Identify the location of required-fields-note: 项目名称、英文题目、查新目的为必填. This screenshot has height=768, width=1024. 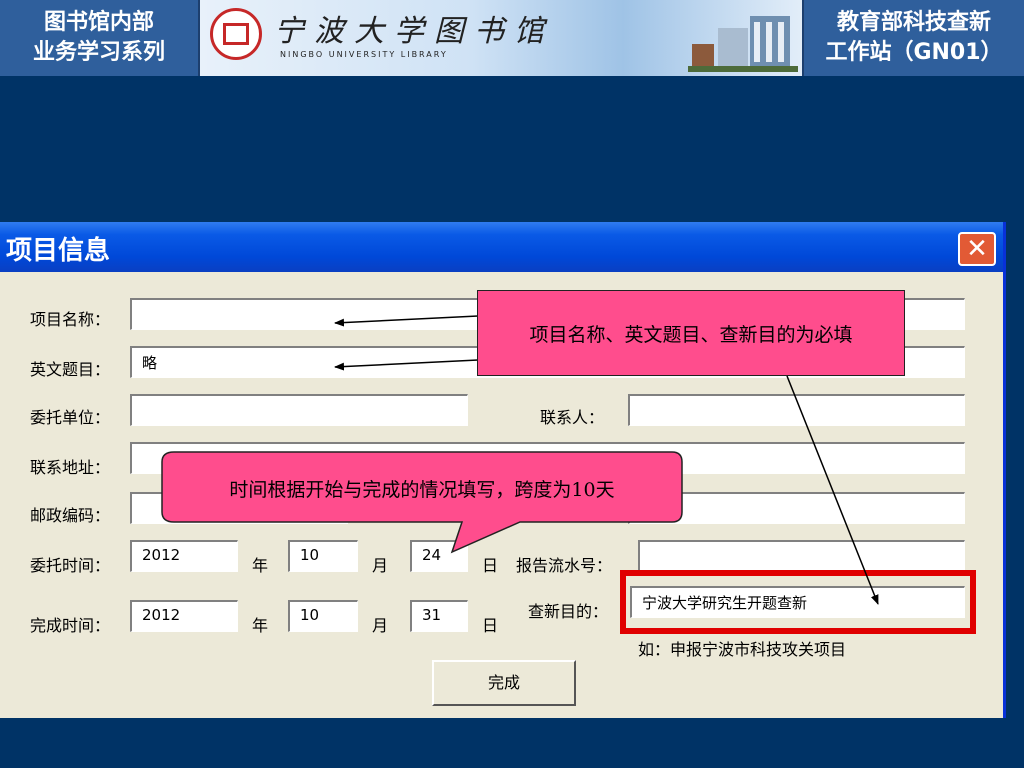
(691, 333).